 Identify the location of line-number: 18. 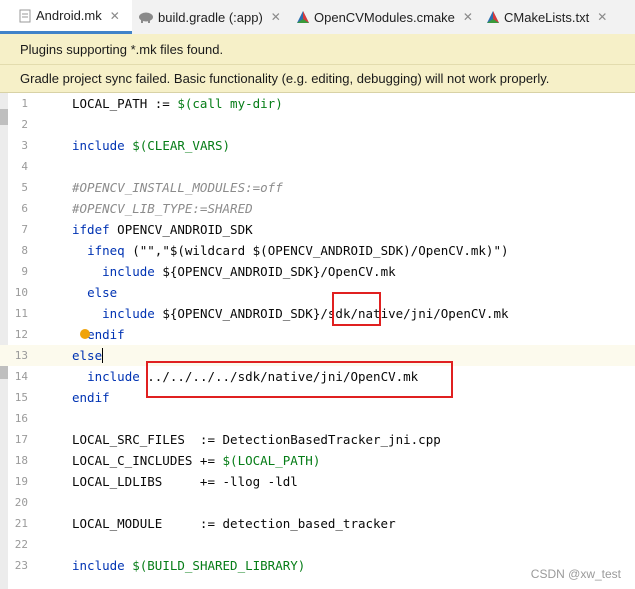
(21, 460).